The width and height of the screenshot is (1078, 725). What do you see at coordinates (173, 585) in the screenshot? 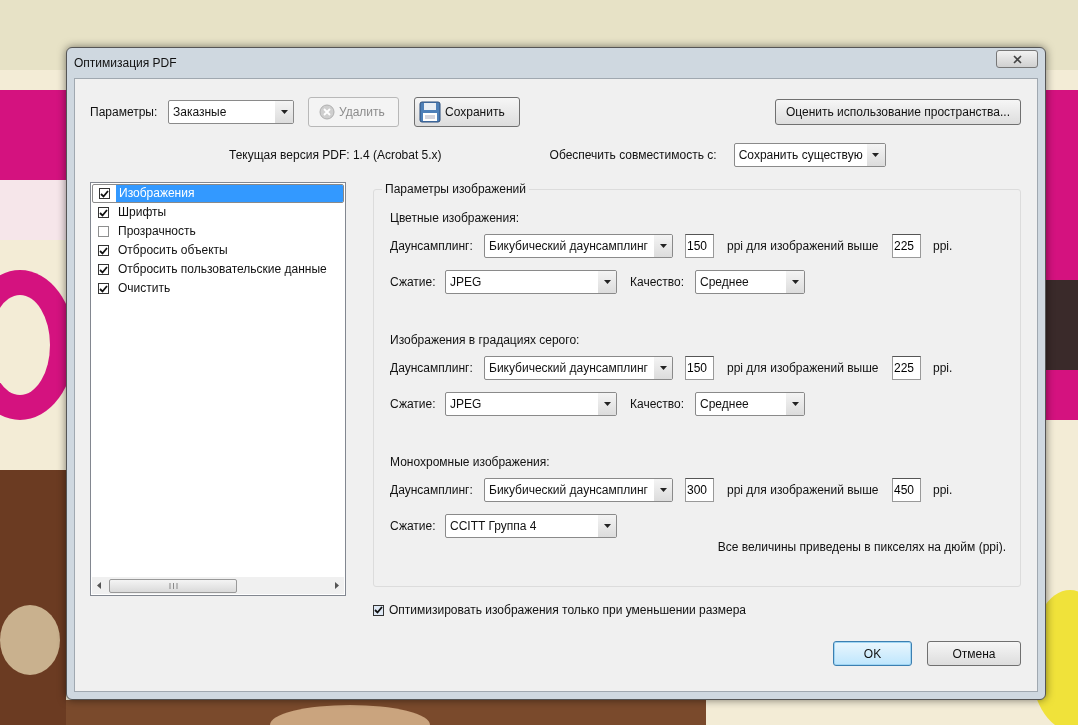
I see `grip-icon` at bounding box center [173, 585].